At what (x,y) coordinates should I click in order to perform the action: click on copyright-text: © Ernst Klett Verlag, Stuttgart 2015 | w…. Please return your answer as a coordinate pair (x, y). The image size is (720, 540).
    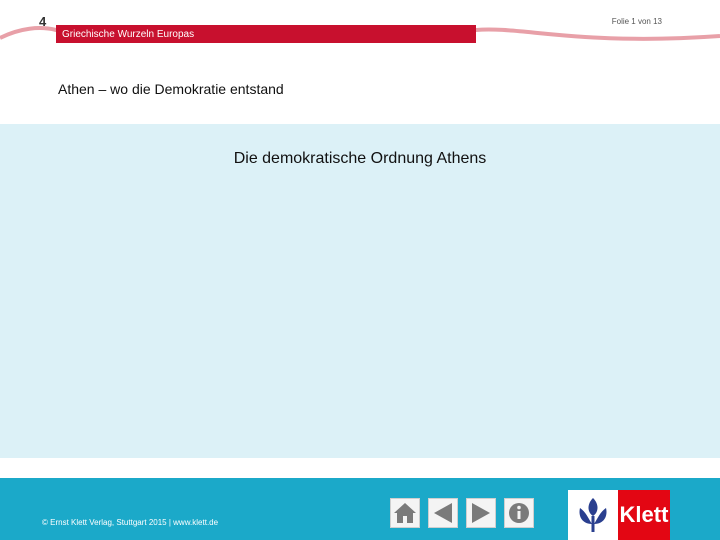
    Looking at the image, I should click on (130, 522).